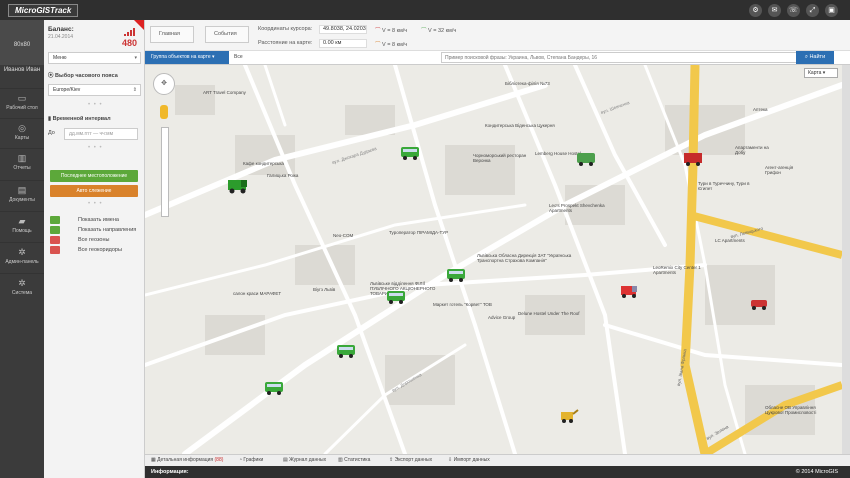 The width and height of the screenshot is (850, 478). Describe the element at coordinates (413, 460) in the screenshot. I see `tab-label: Экспорт данных` at that location.